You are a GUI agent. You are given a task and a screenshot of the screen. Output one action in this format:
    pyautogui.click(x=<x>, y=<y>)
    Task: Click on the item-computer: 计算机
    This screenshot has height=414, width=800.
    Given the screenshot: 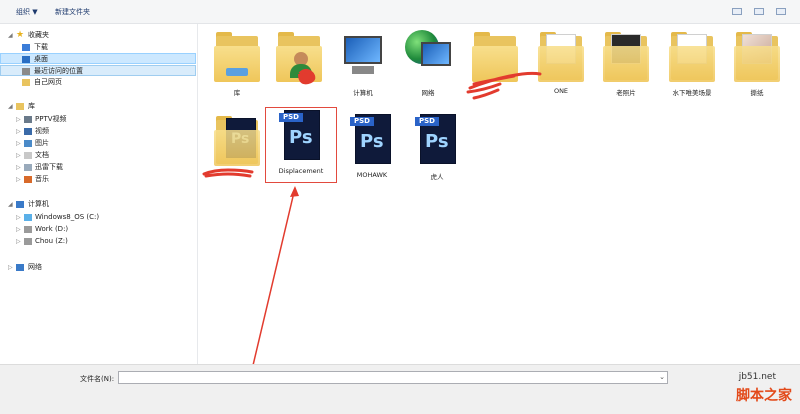 What is the action you would take?
    pyautogui.click(x=363, y=62)
    